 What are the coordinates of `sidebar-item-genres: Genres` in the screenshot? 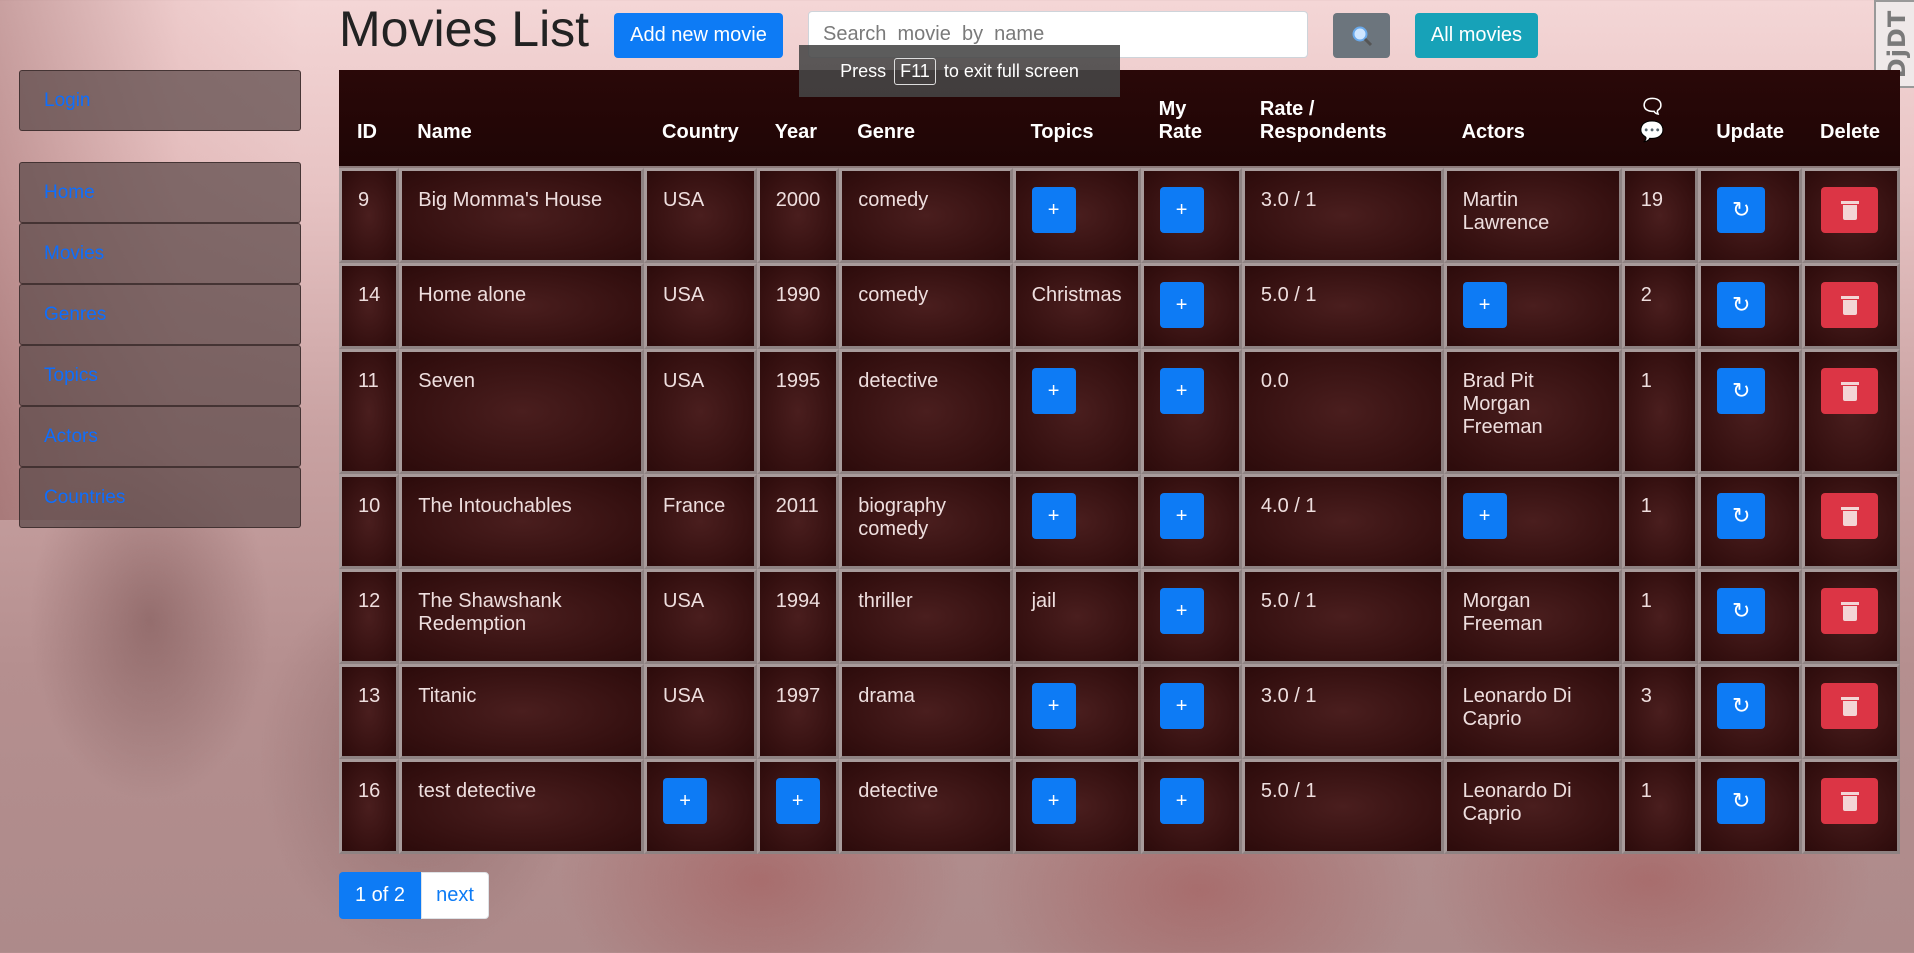 It's located at (160, 314).